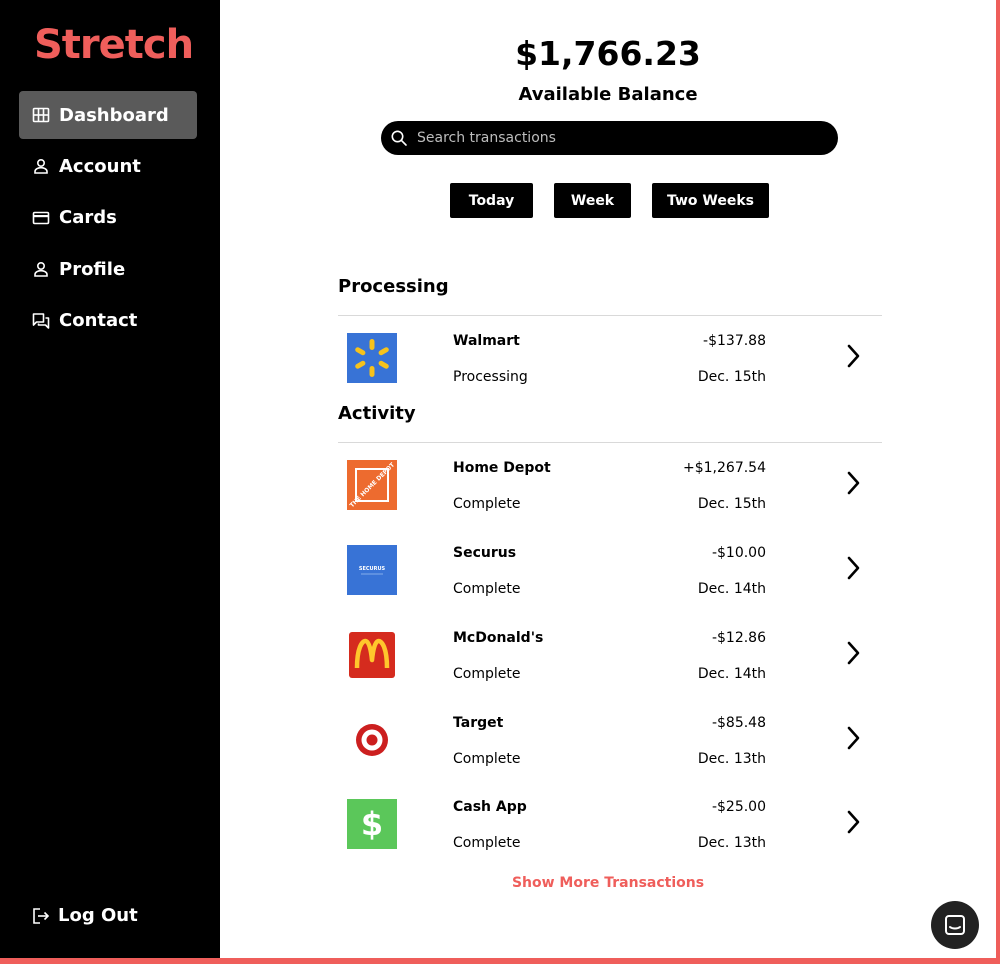  Describe the element at coordinates (372, 740) in the screenshot. I see `target-logo` at that location.